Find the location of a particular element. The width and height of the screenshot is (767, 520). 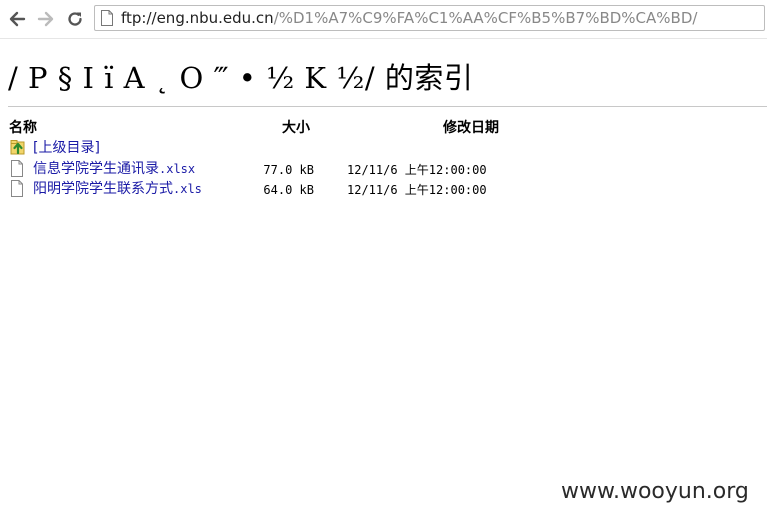

column-header-date: 修改日期 is located at coordinates (471, 128).